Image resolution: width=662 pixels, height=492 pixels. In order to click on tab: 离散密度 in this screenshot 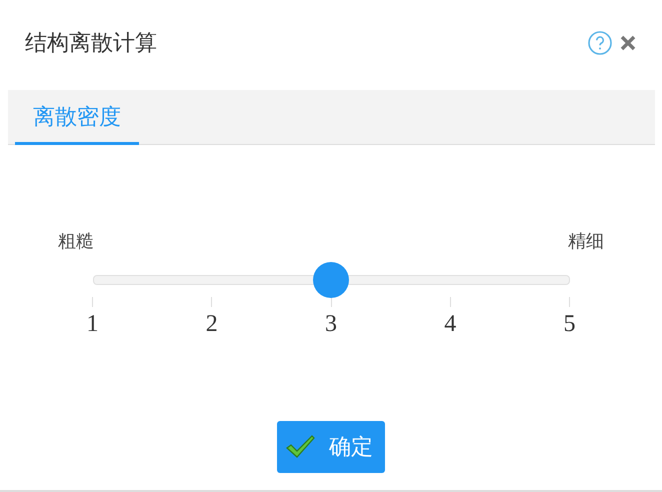, I will do `click(77, 118)`.